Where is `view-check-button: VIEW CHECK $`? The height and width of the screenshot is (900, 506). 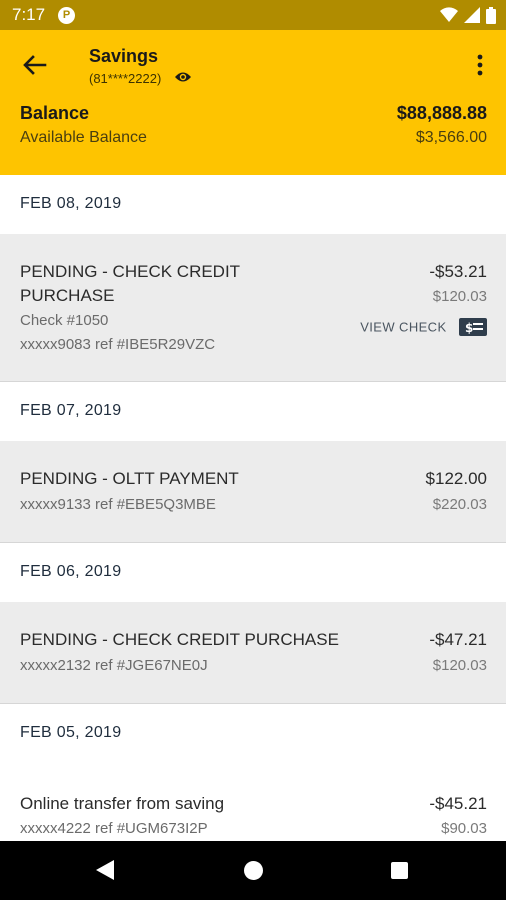
view-check-button: VIEW CHECK $ is located at coordinates (423, 327).